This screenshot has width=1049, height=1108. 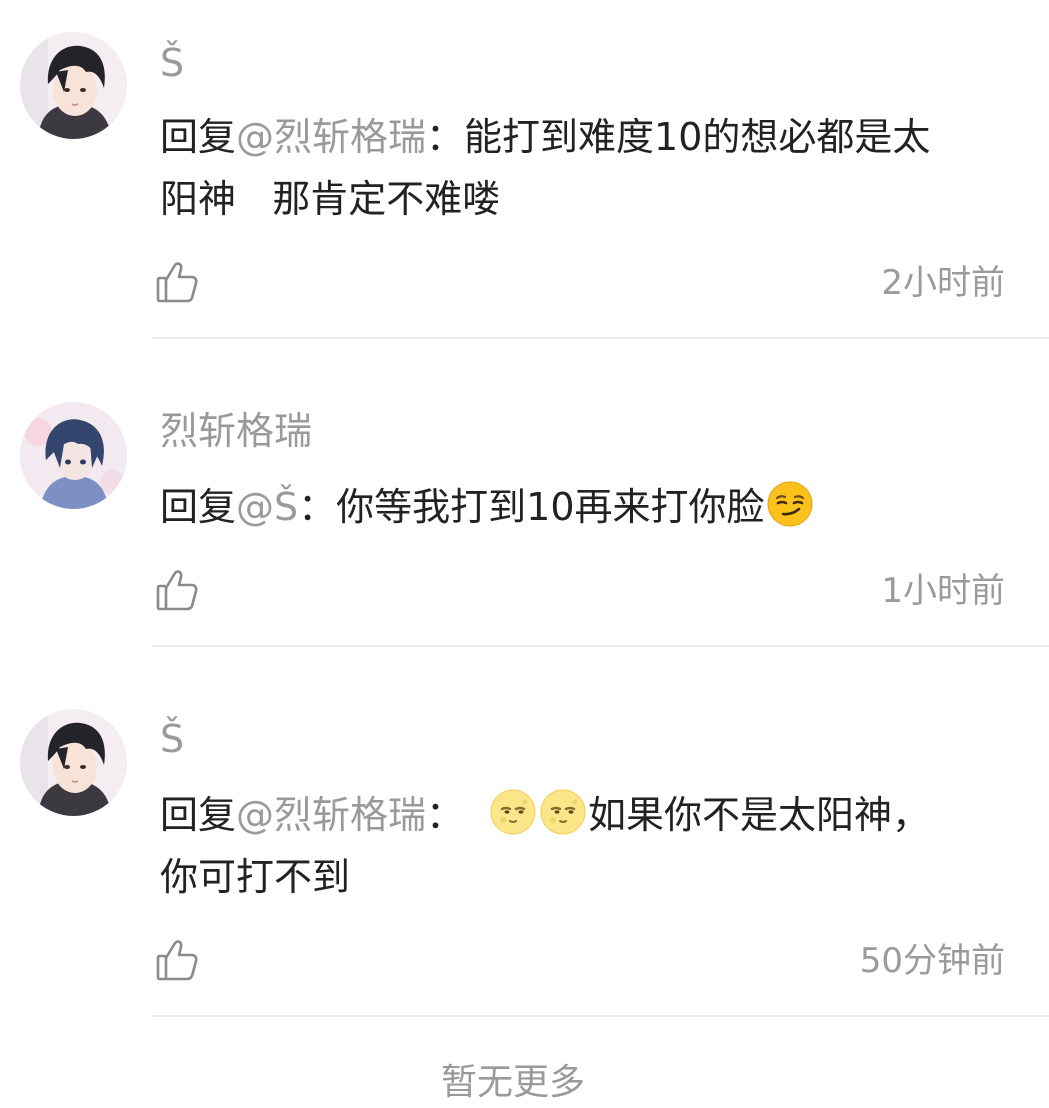 What do you see at coordinates (943, 283) in the screenshot?
I see `timestamp: 2小时前` at bounding box center [943, 283].